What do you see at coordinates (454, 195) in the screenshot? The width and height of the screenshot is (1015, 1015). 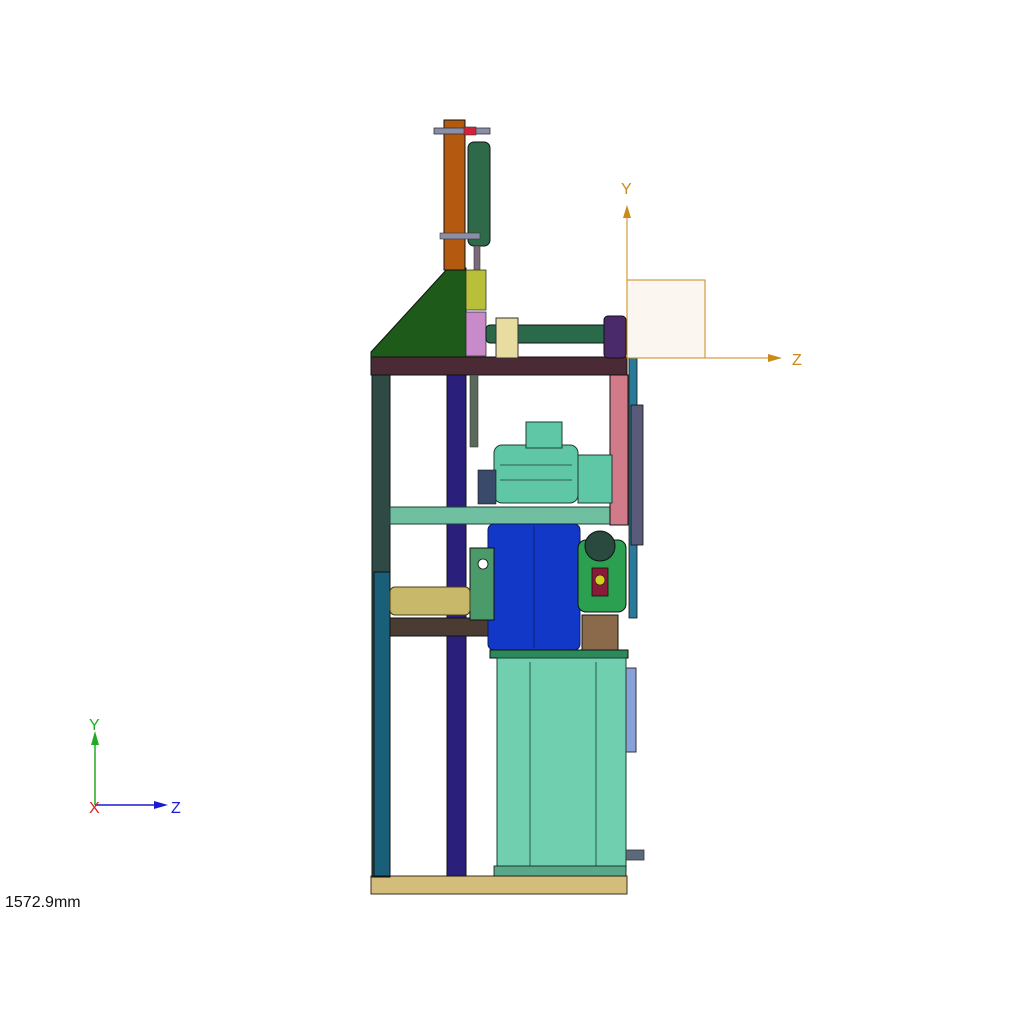 I see `orange-bar` at bounding box center [454, 195].